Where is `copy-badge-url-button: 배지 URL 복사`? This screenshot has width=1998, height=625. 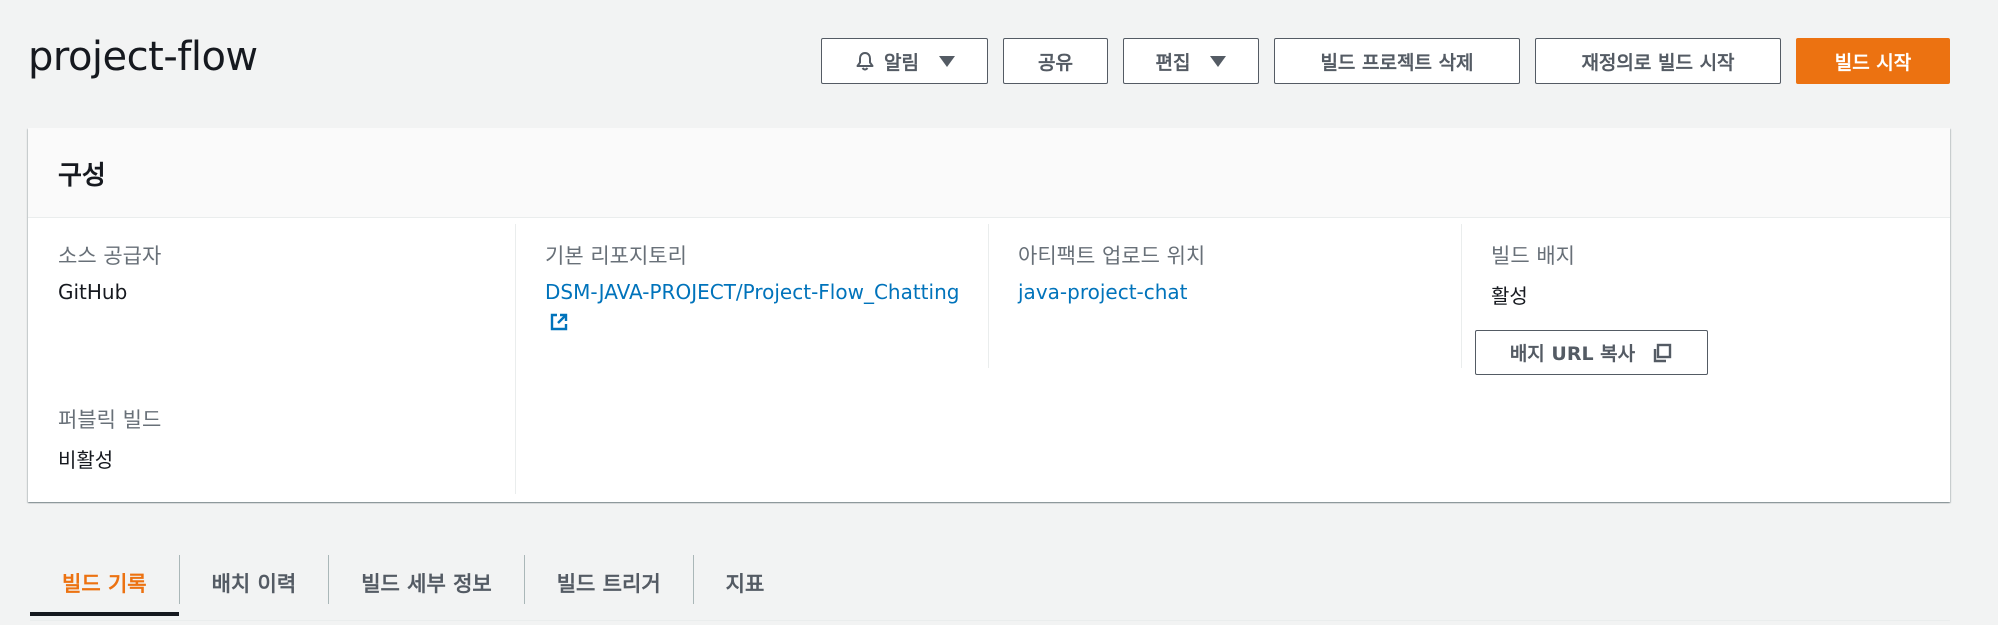 copy-badge-url-button: 배지 URL 복사 is located at coordinates (1591, 352).